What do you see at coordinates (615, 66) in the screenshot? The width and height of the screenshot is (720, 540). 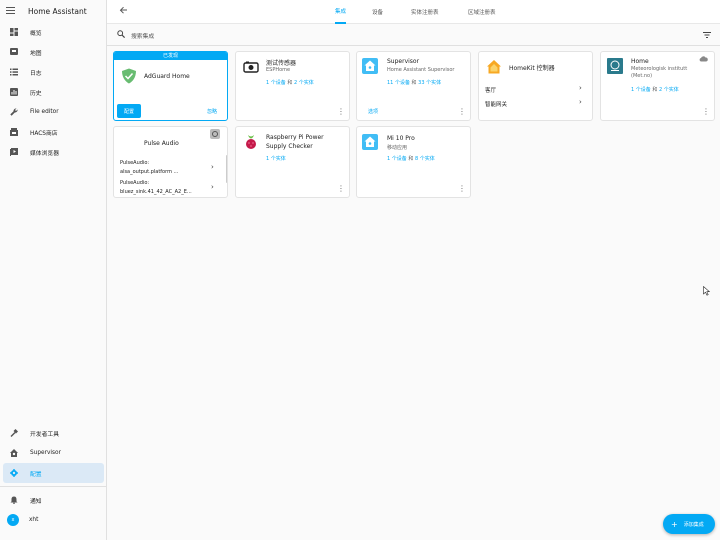 I see `met-logo-icon` at bounding box center [615, 66].